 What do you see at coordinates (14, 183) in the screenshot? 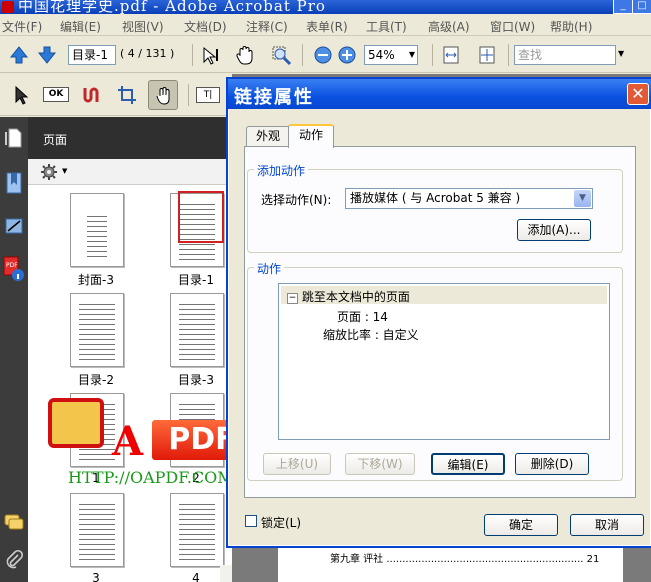
I see `bookmarks-panel-icon` at bounding box center [14, 183].